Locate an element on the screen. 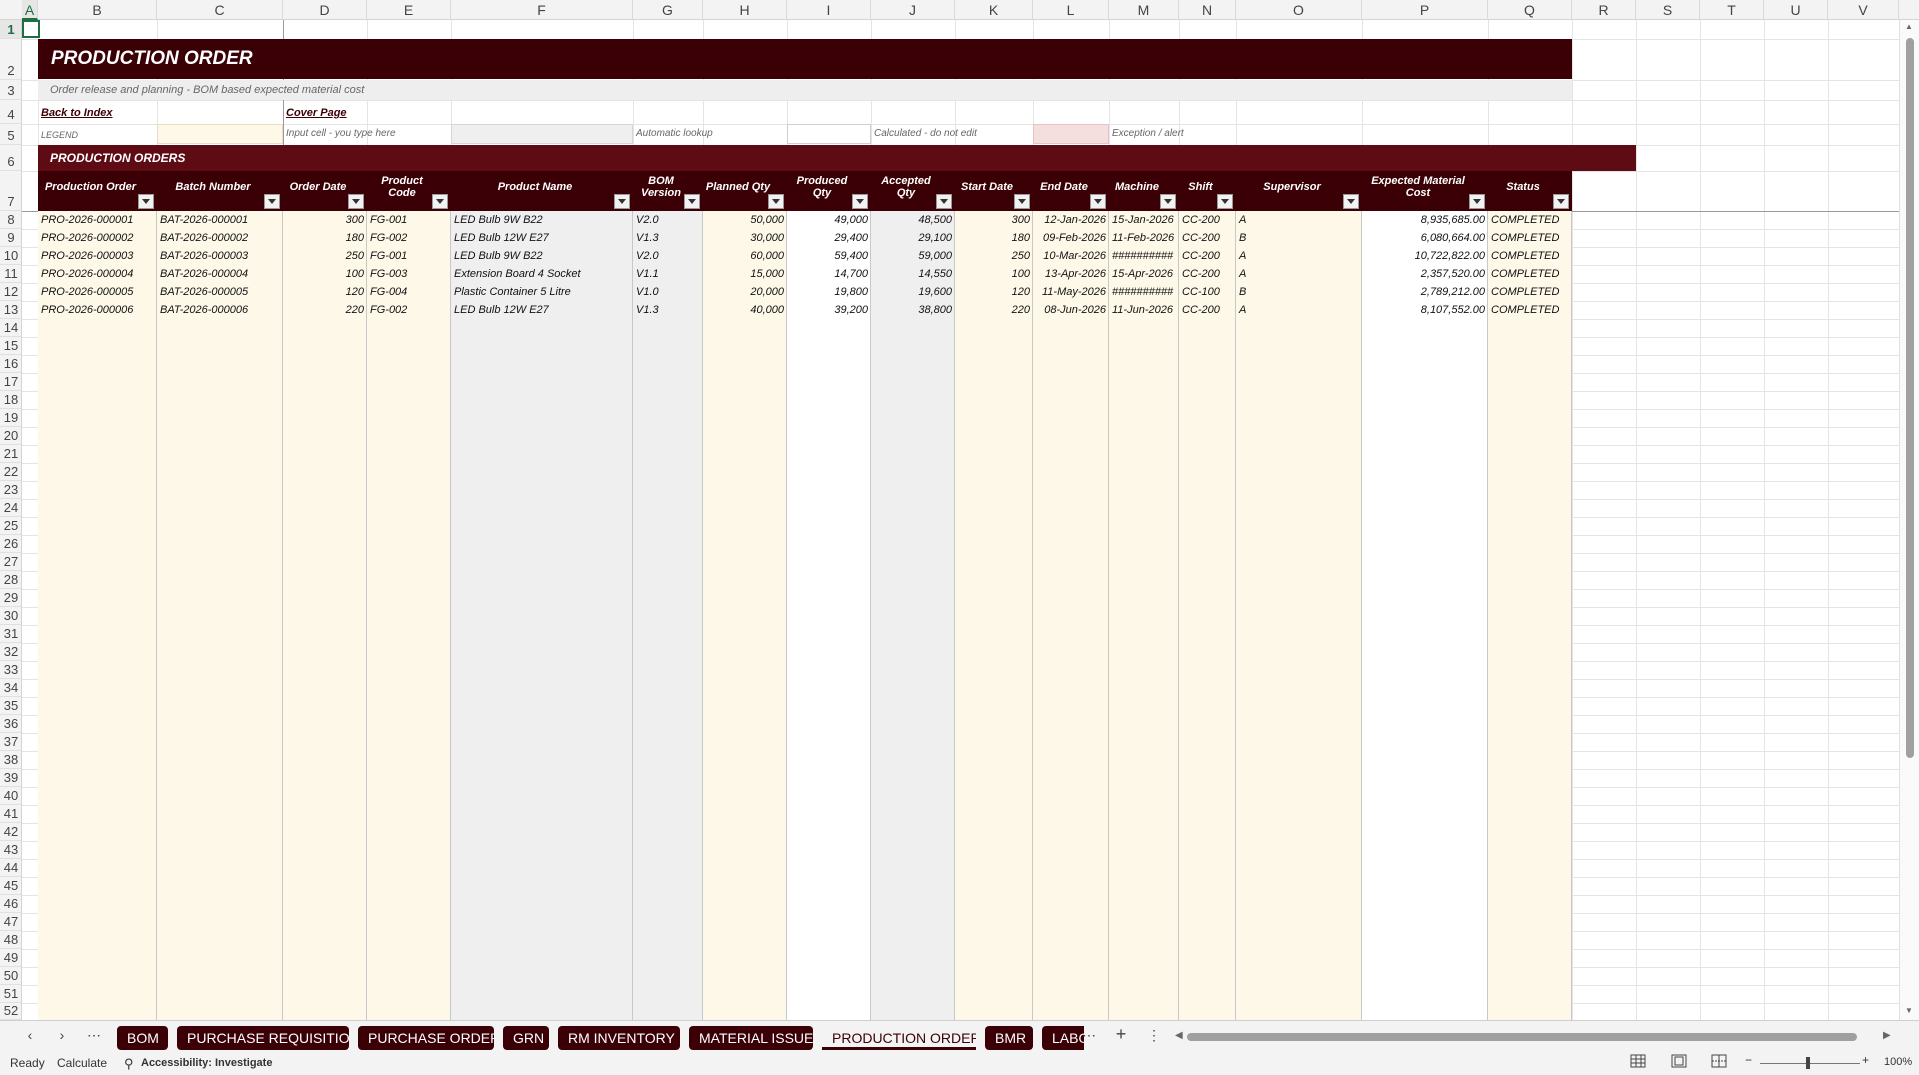  table-cell: 12-Jan-2026 is located at coordinates (1071, 220).